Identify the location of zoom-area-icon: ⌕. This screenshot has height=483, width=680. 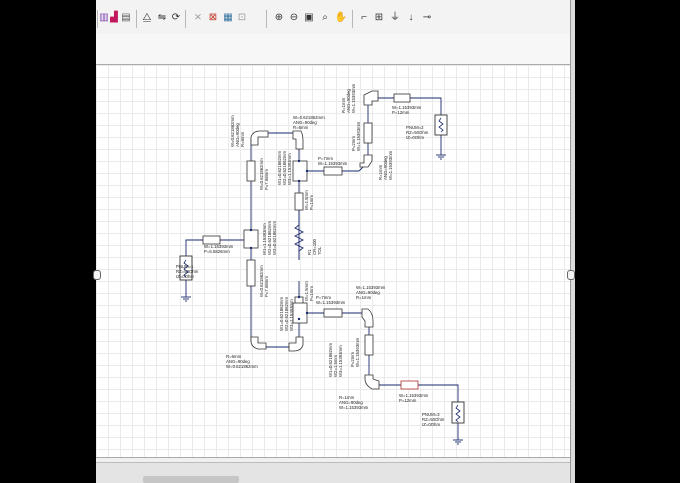
(325, 18).